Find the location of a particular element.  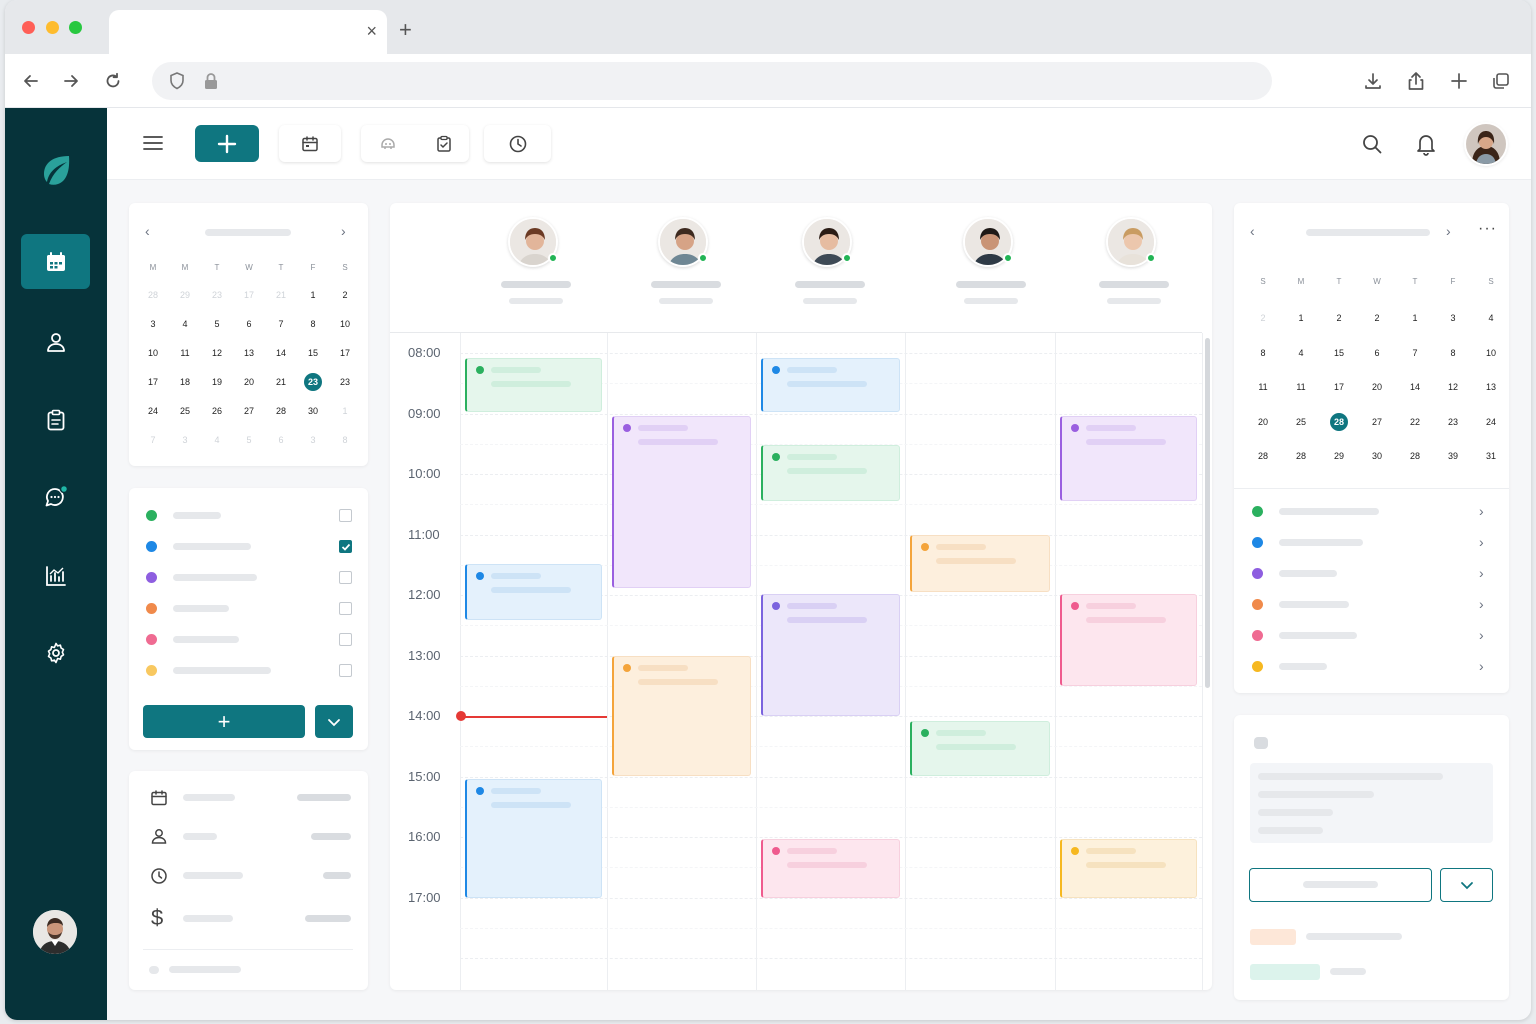

prev-month-icon: ‹ is located at coordinates (147, 231).